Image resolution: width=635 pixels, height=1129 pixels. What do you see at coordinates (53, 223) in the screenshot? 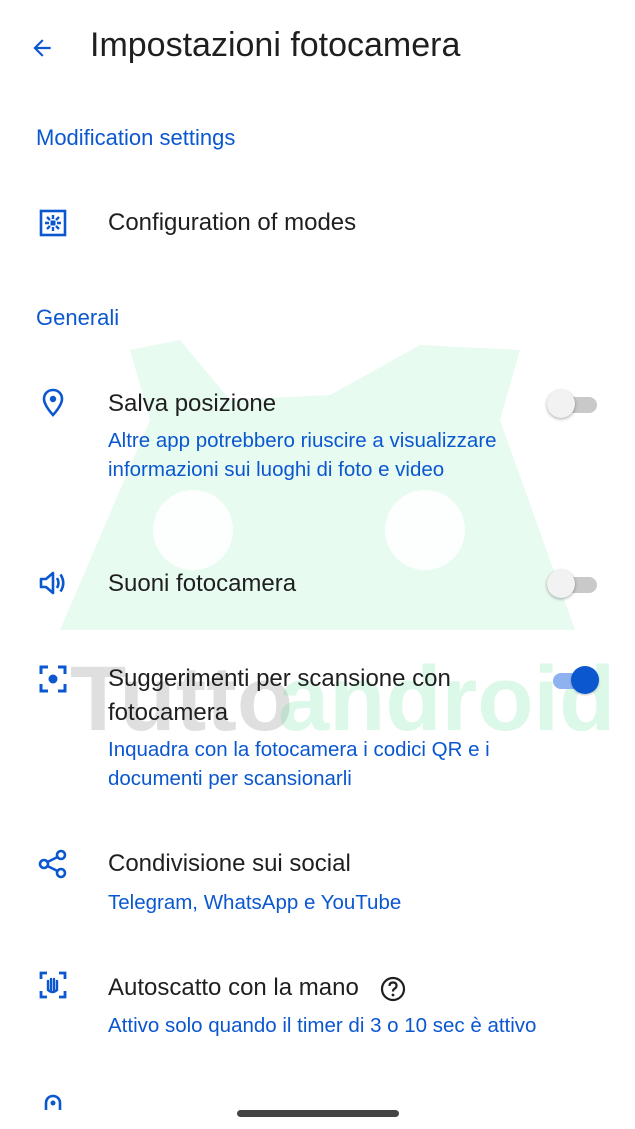
I see `modes-grid-icon` at bounding box center [53, 223].